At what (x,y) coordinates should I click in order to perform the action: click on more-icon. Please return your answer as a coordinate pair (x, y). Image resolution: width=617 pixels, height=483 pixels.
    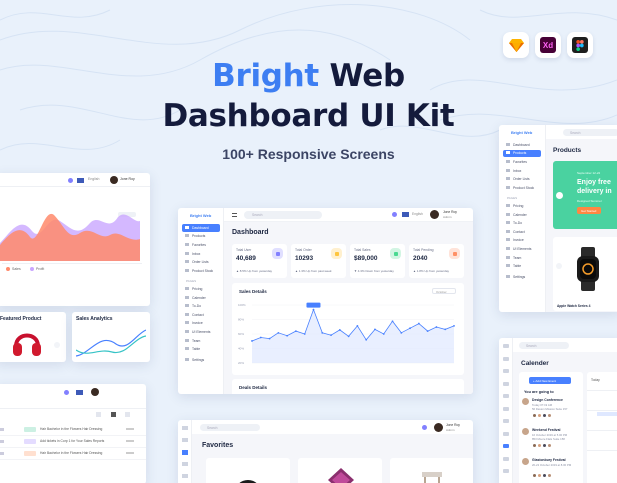
    Looking at the image, I should click on (127, 414).